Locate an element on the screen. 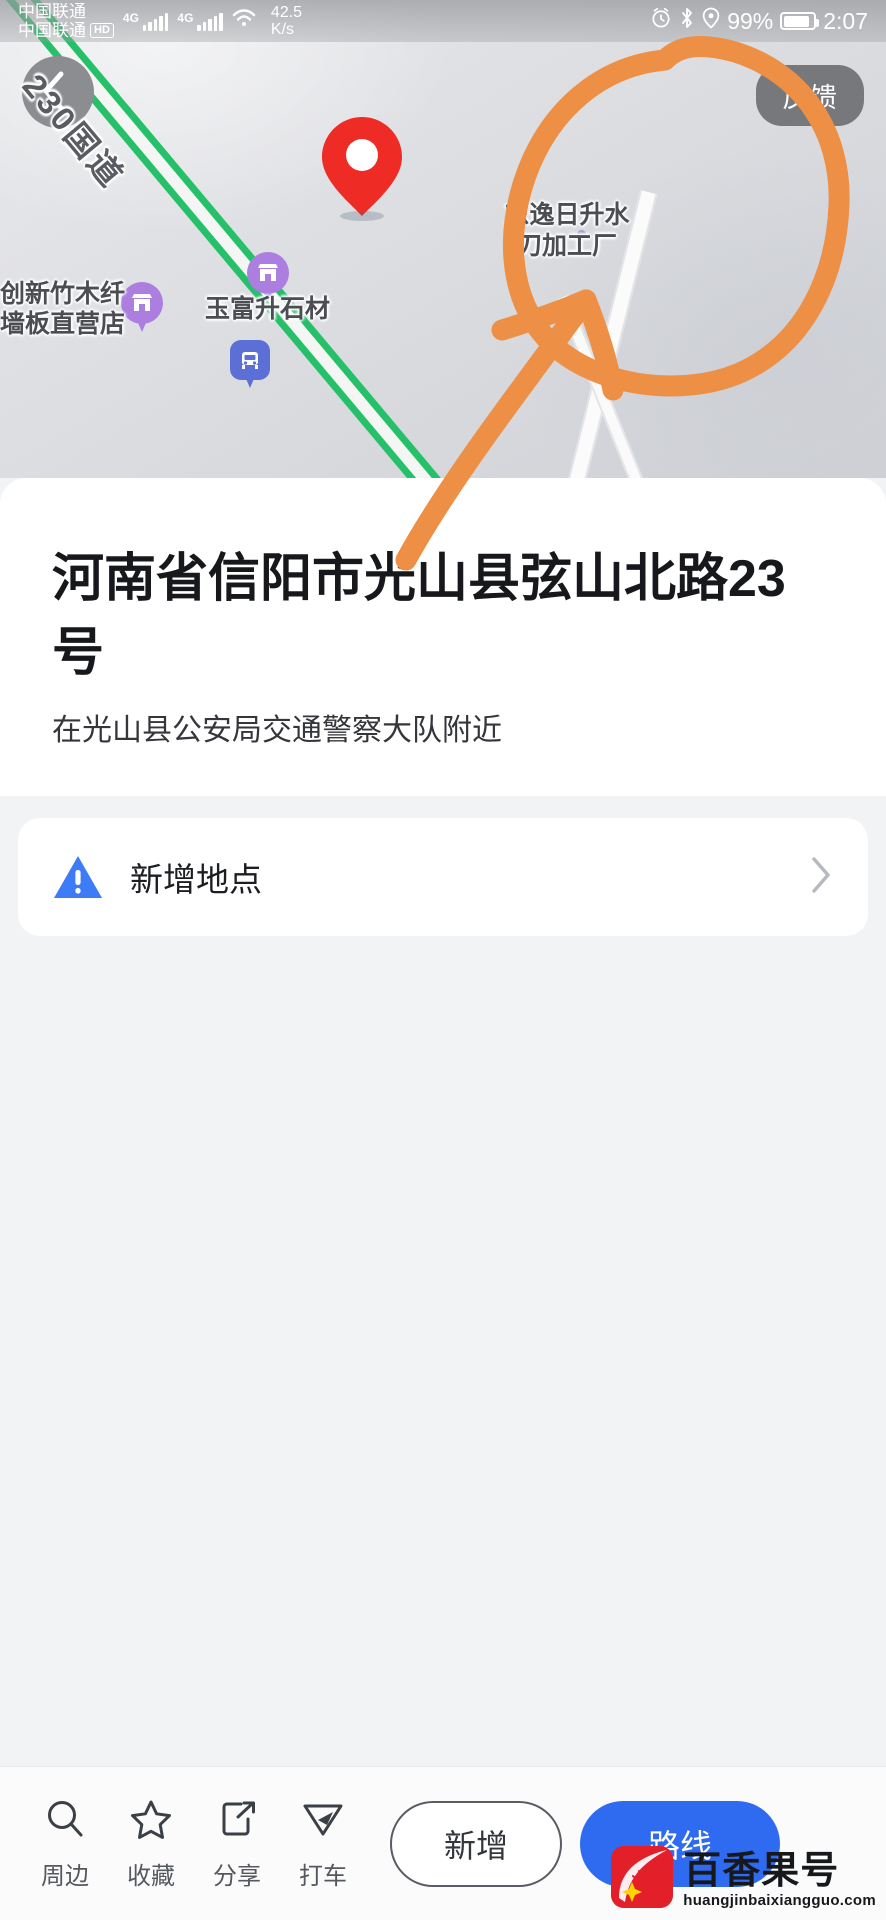 This screenshot has height=1920, width=886. share-icon is located at coordinates (237, 1821).